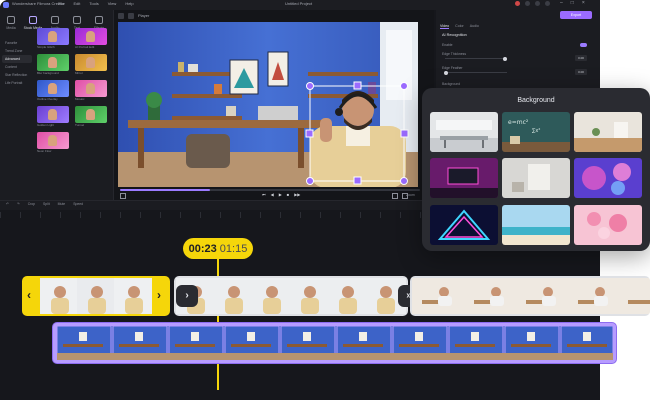 The height and width of the screenshot is (400, 650). I want to click on enable-label: Enable, so click(447, 45).